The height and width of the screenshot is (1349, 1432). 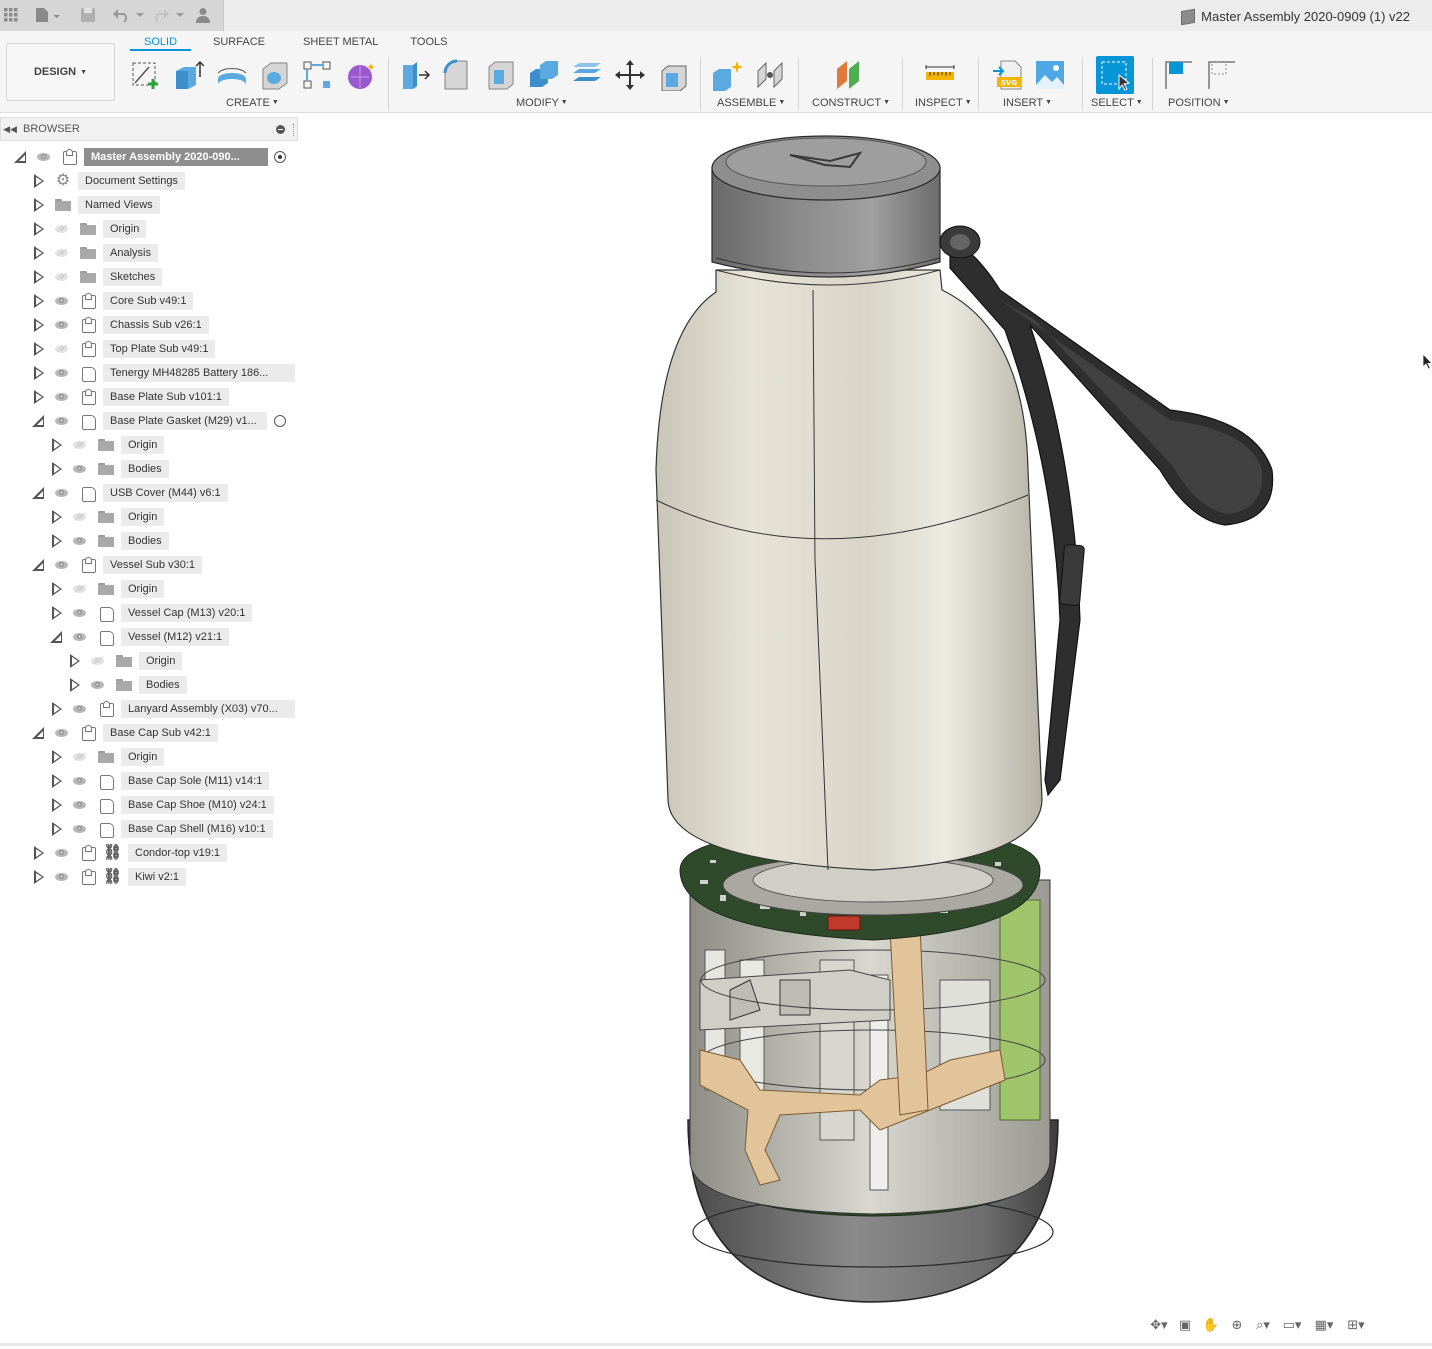 What do you see at coordinates (60, 72) in the screenshot?
I see `workspace-switcher: DESIGN ▼` at bounding box center [60, 72].